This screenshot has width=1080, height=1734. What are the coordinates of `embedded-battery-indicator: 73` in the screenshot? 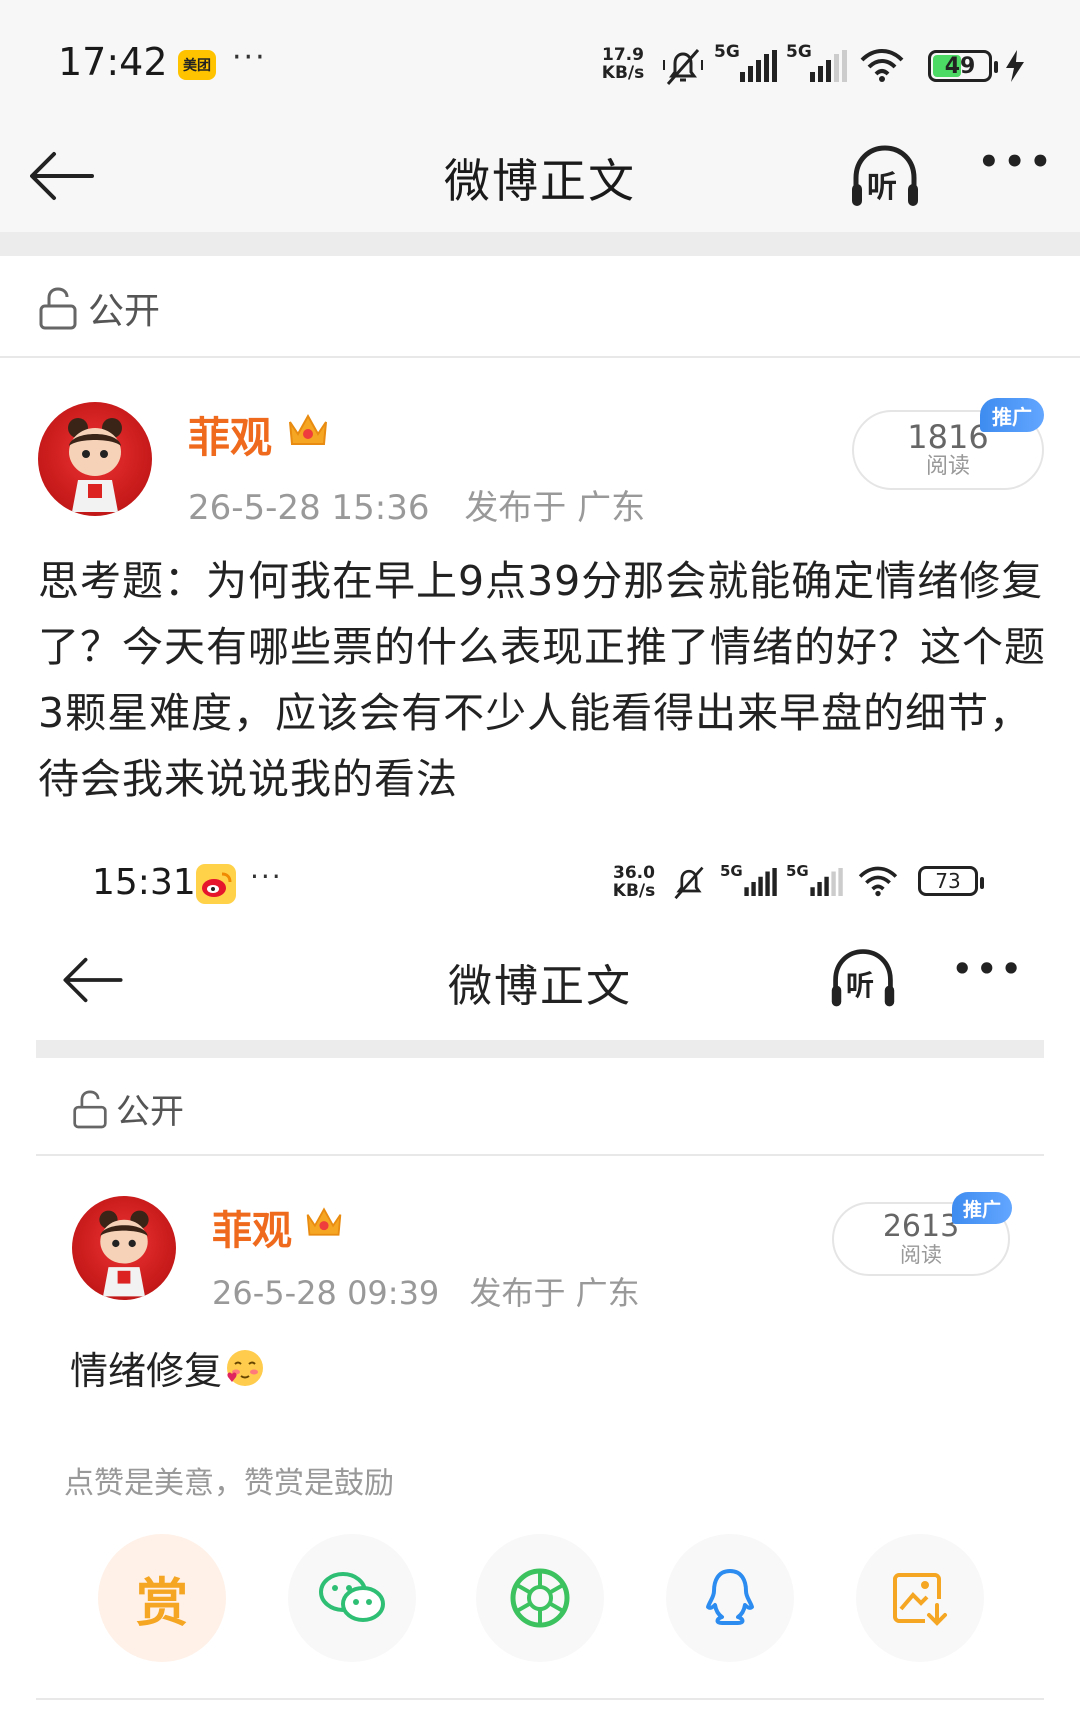 It's located at (951, 881).